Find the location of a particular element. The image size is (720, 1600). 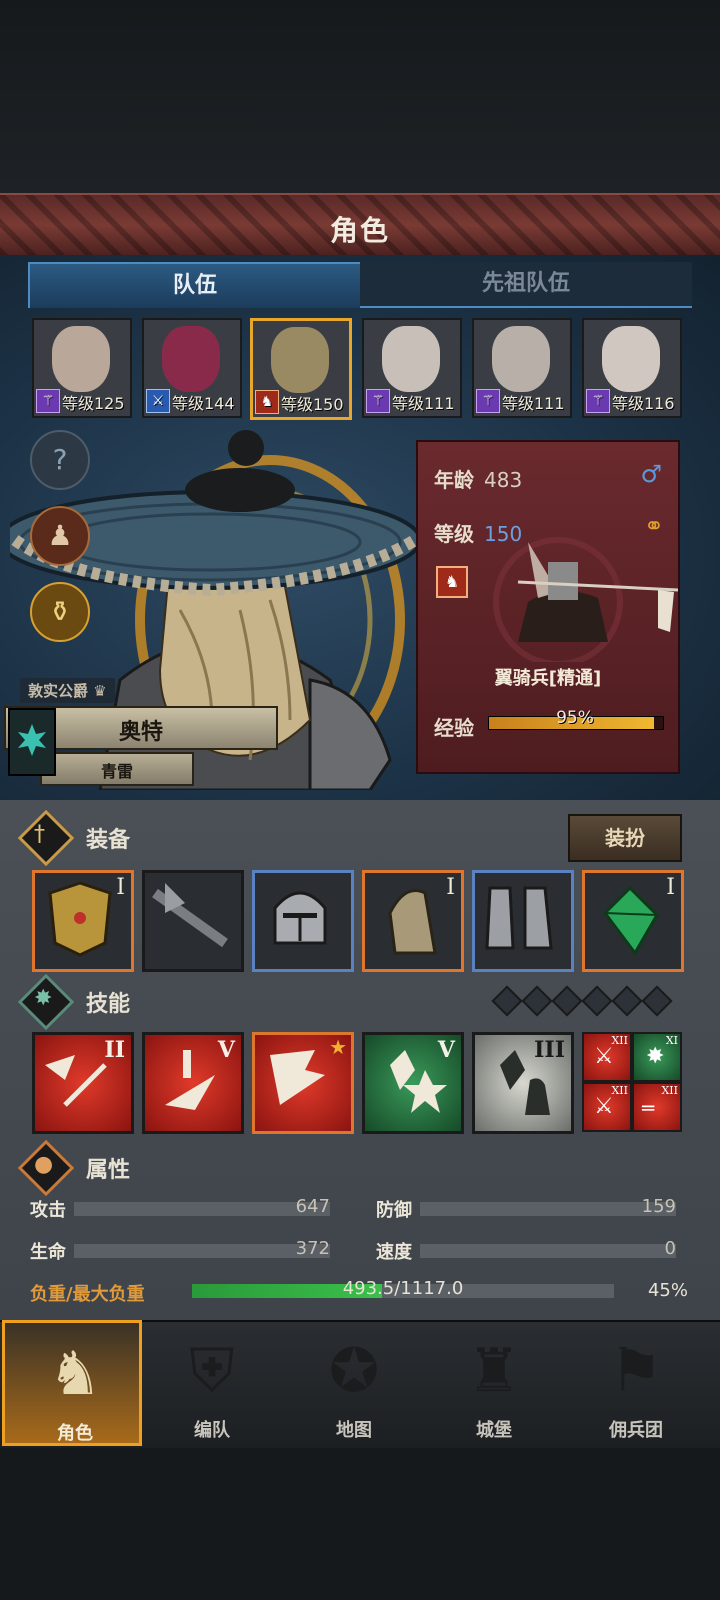

nav-mercenary: ⚑ 佣兵团 is located at coordinates (636, 1383).